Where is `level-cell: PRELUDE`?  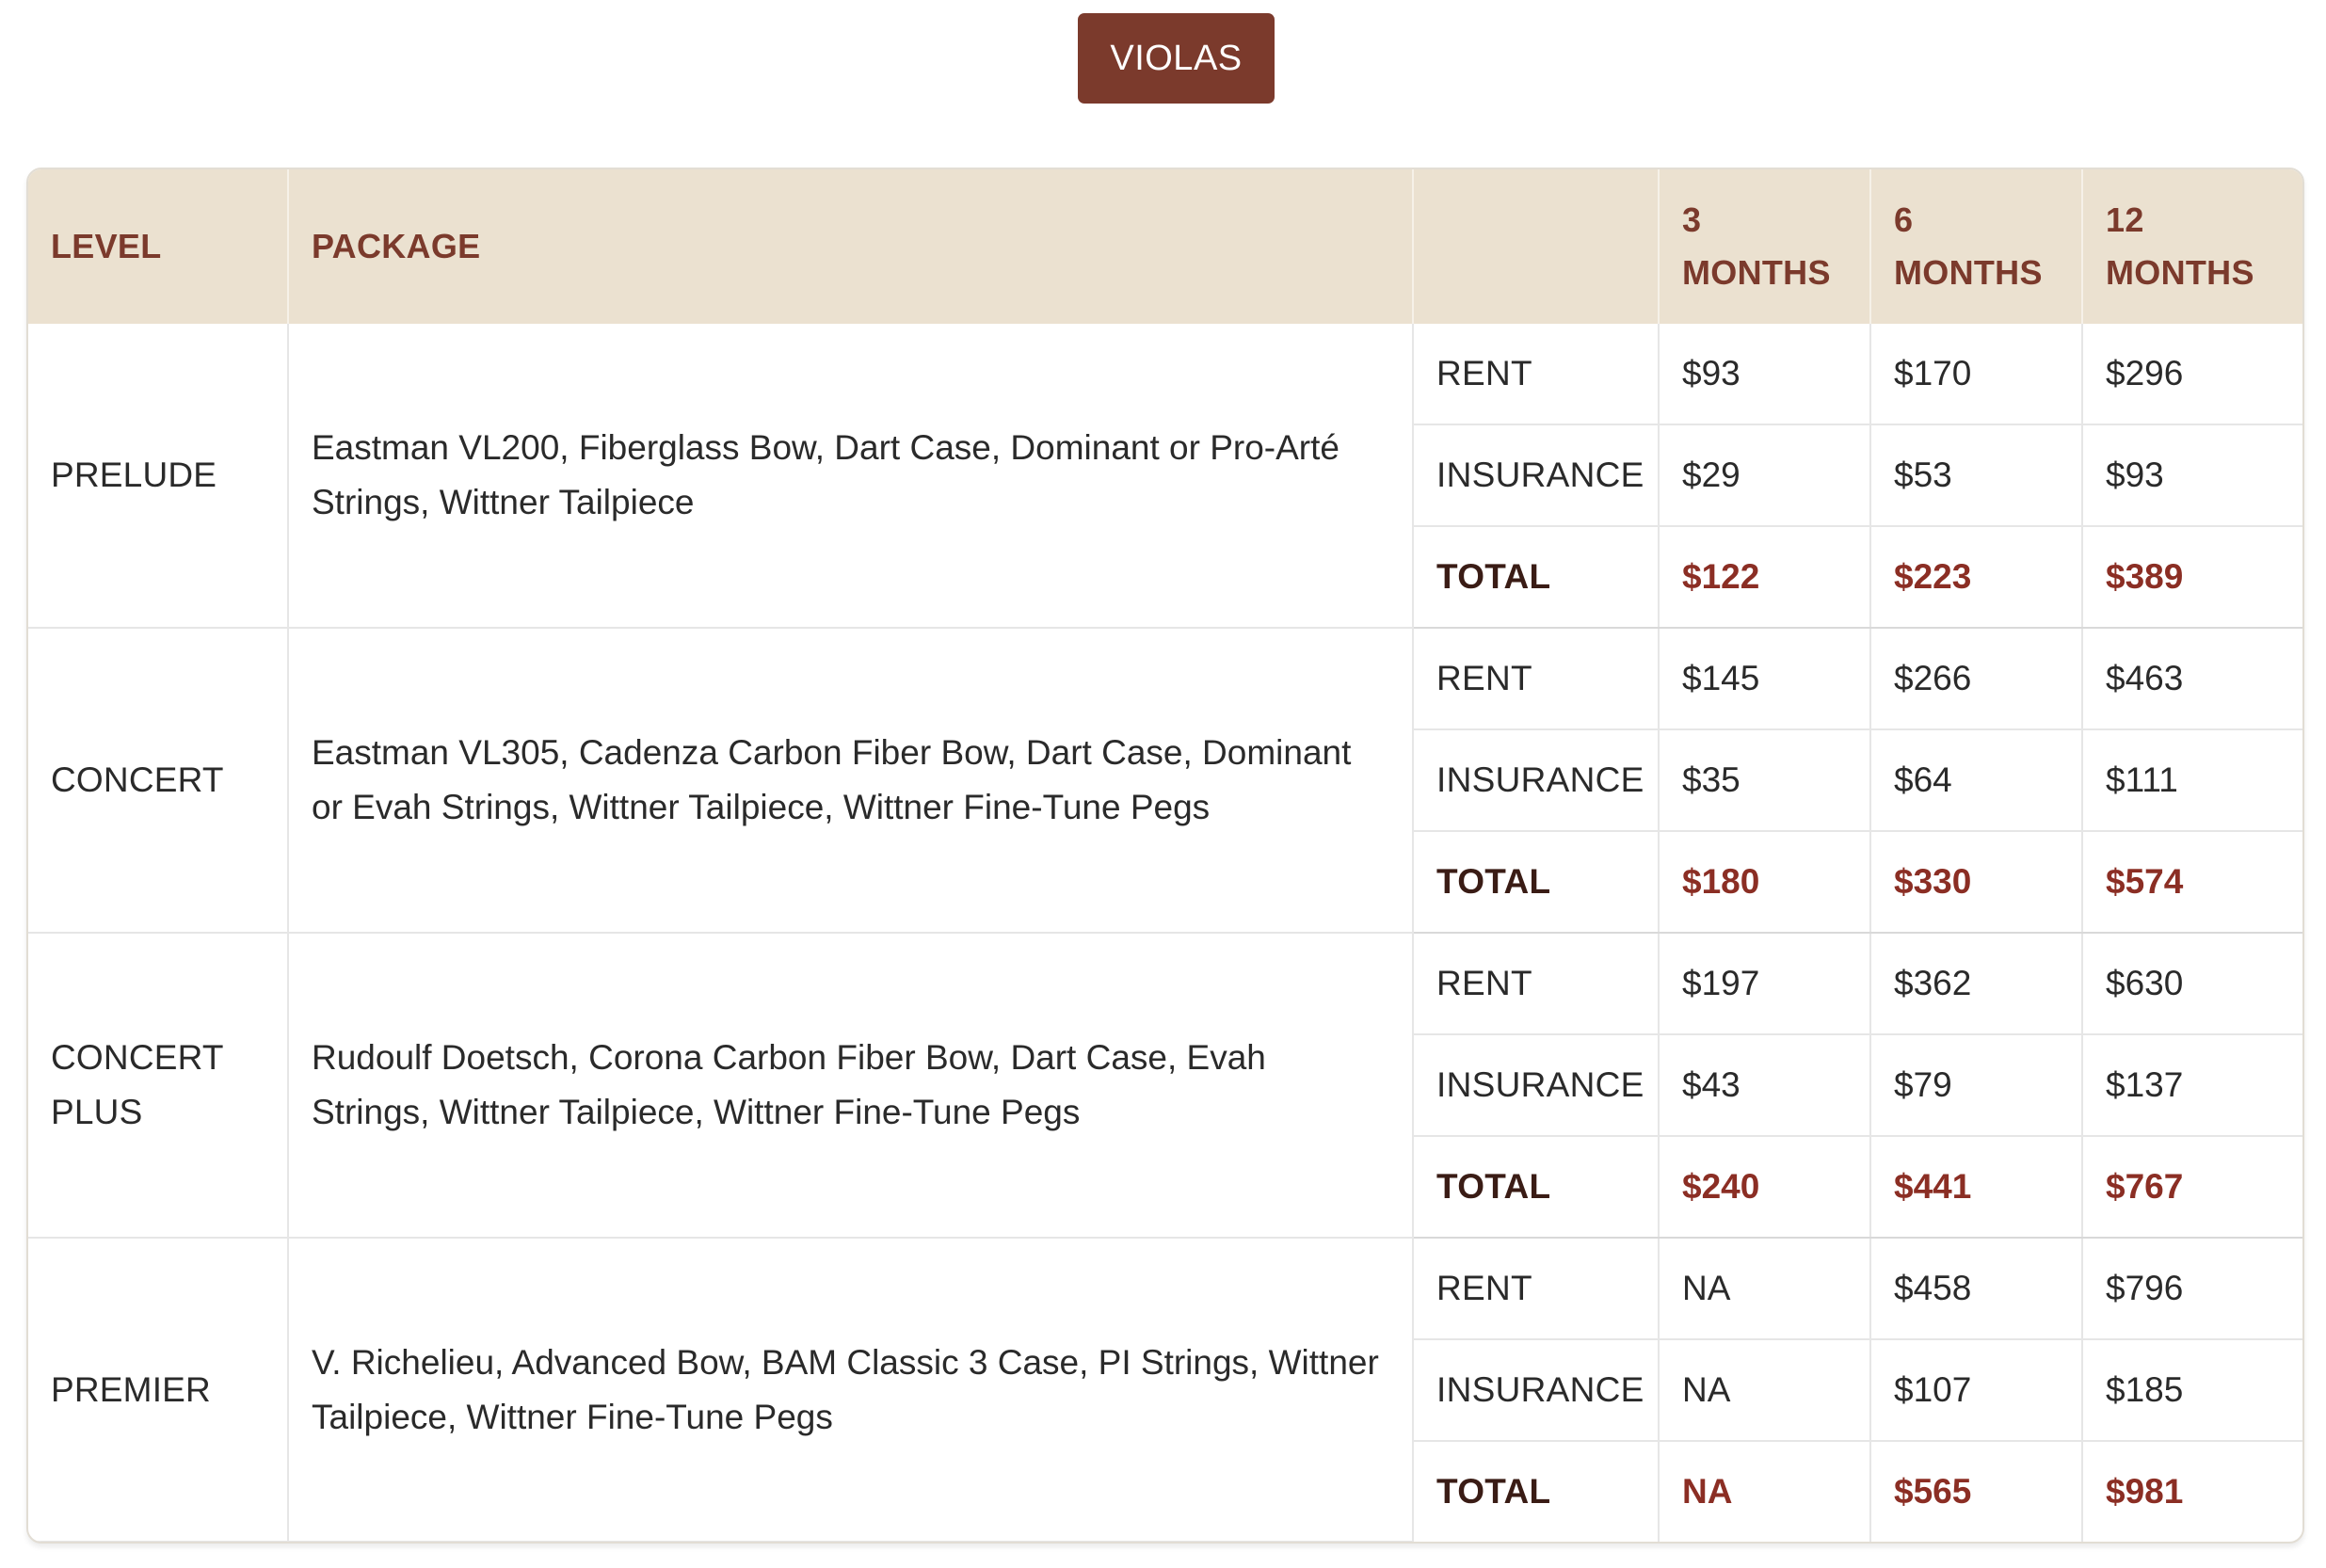
level-cell: PRELUDE is located at coordinates (158, 476).